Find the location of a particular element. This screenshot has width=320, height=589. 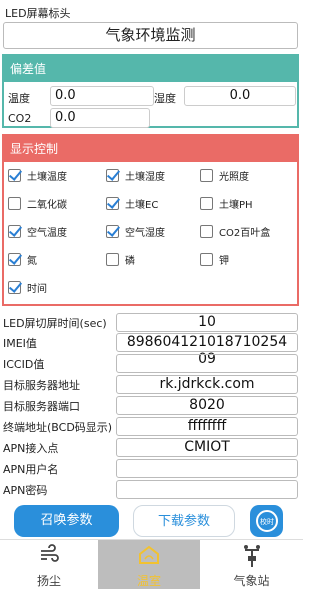

param-input: ffffffff is located at coordinates (207, 426).